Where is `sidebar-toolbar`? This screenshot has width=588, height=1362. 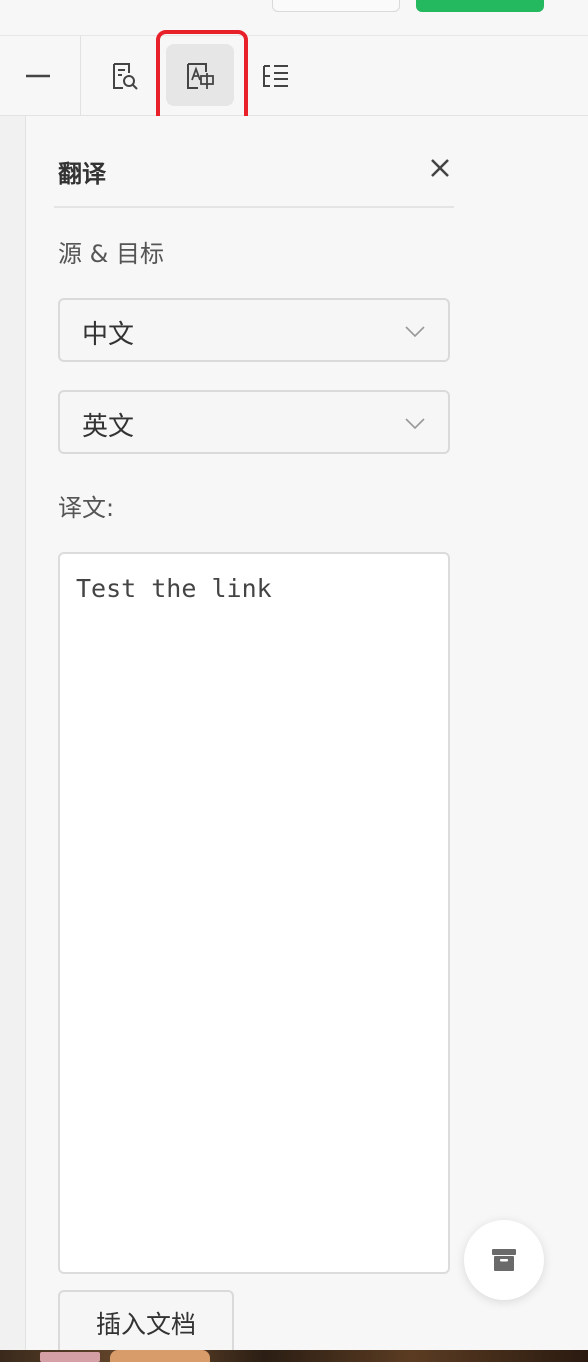 sidebar-toolbar is located at coordinates (294, 79).